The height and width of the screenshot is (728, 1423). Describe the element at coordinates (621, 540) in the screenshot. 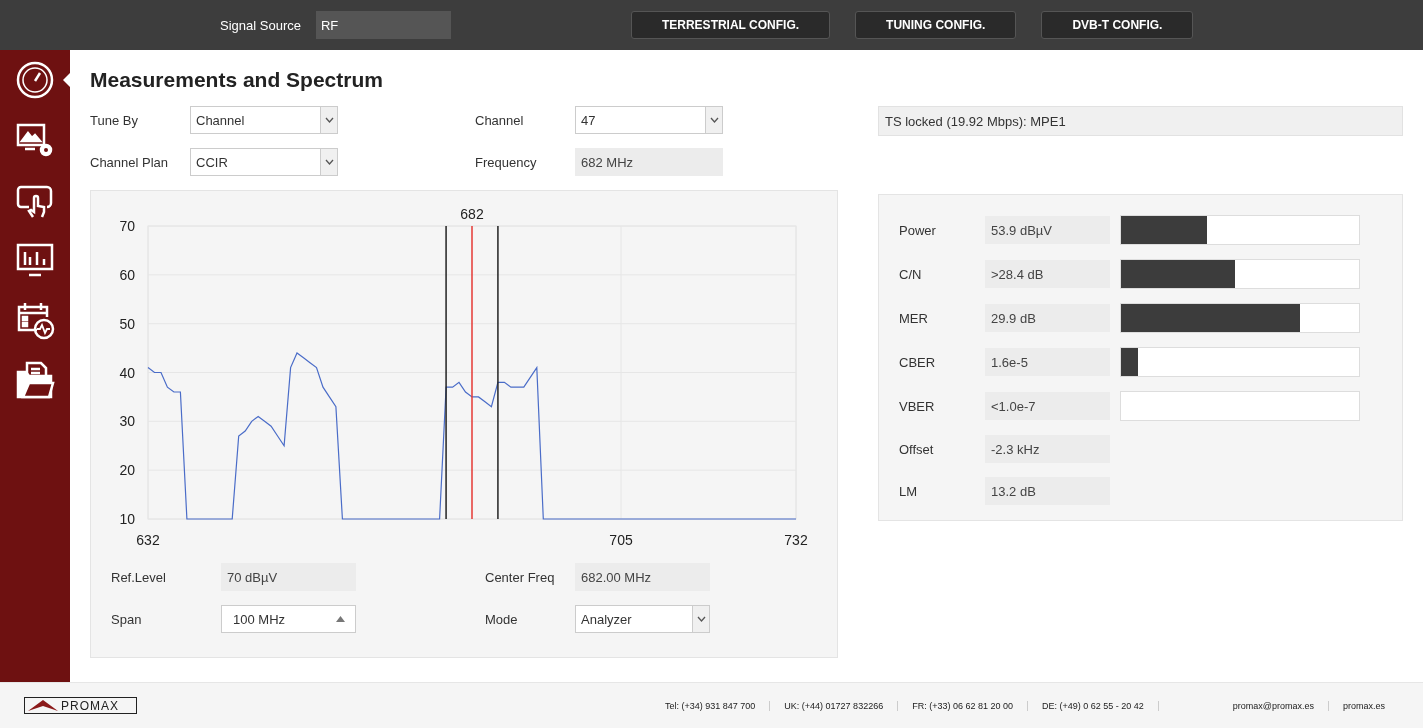

I see `x-axis-label: 705` at that location.